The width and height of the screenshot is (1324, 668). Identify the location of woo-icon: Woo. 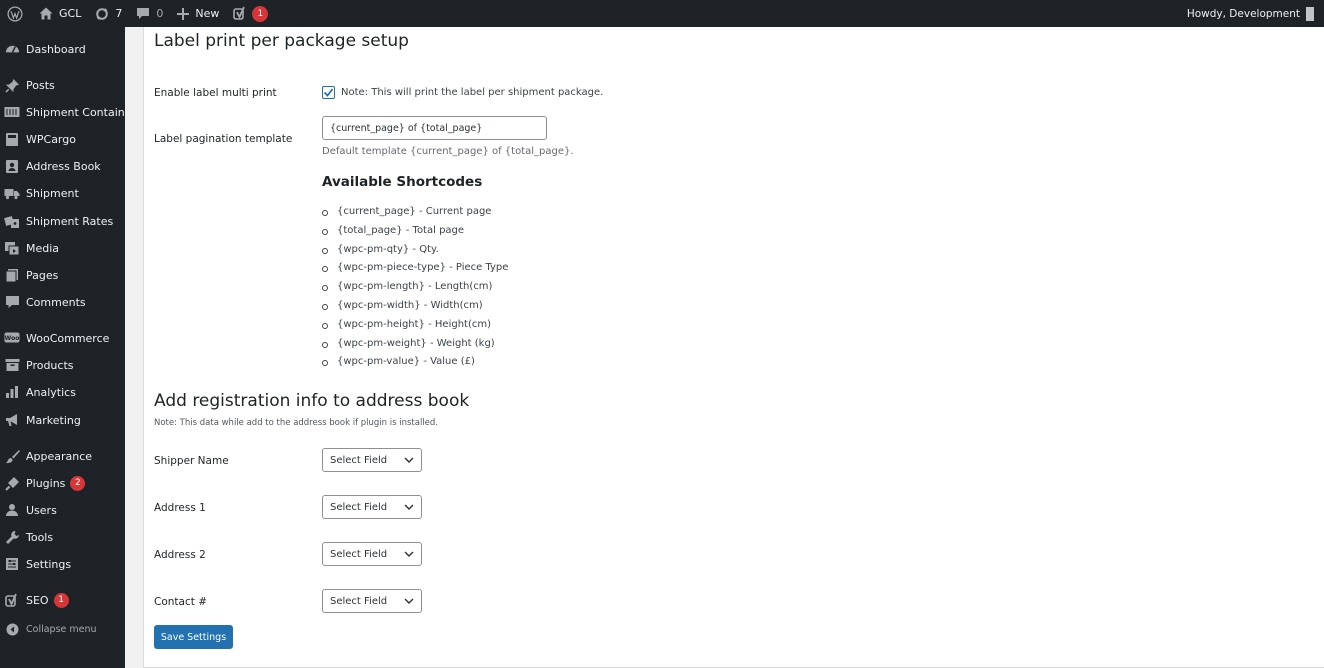
(12, 338).